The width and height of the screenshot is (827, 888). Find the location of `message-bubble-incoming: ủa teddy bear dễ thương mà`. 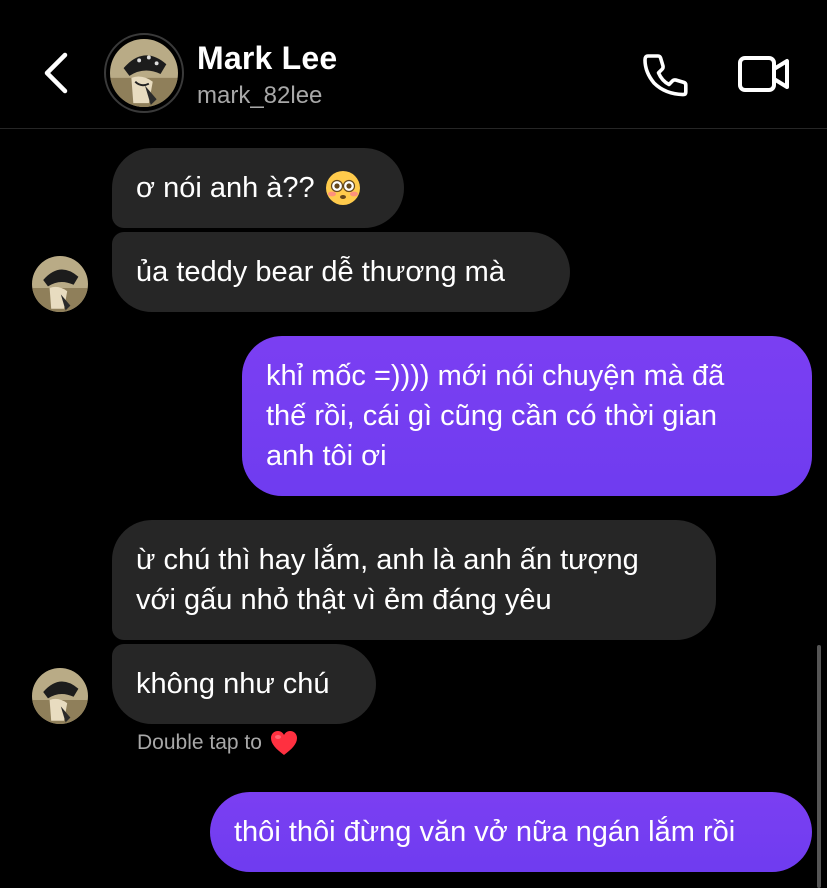

message-bubble-incoming: ủa teddy bear dễ thương mà is located at coordinates (341, 272).